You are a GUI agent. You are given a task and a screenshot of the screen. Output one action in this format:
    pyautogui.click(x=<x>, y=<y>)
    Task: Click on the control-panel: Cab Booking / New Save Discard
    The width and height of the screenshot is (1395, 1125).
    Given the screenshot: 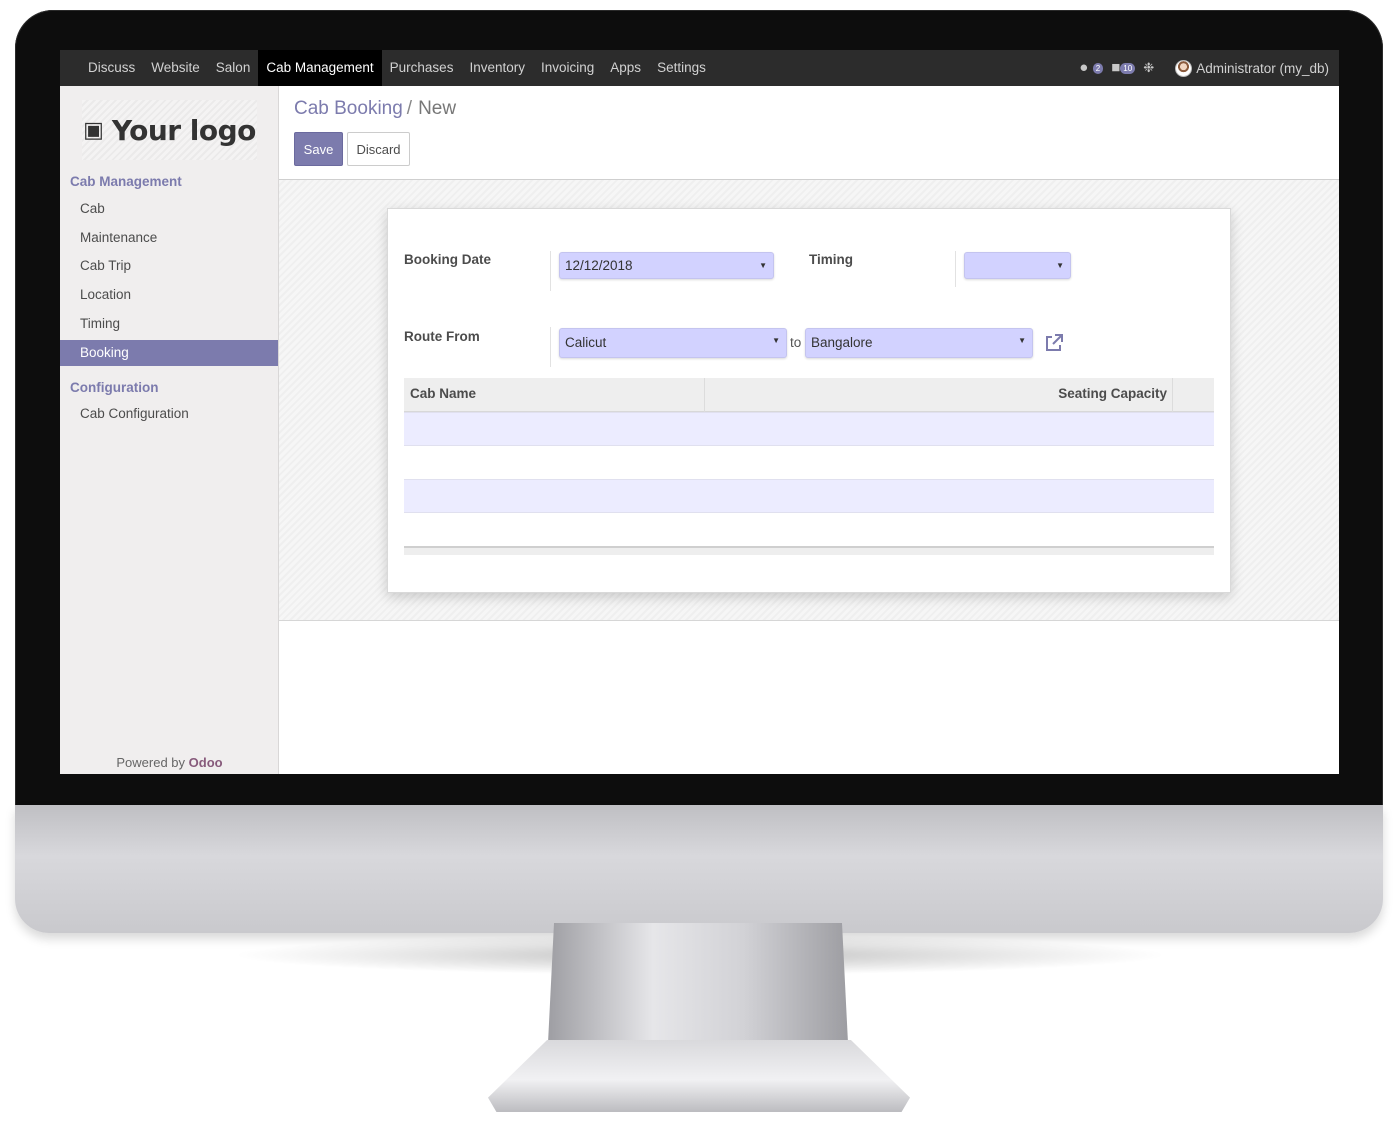 What is the action you would take?
    pyautogui.click(x=809, y=133)
    